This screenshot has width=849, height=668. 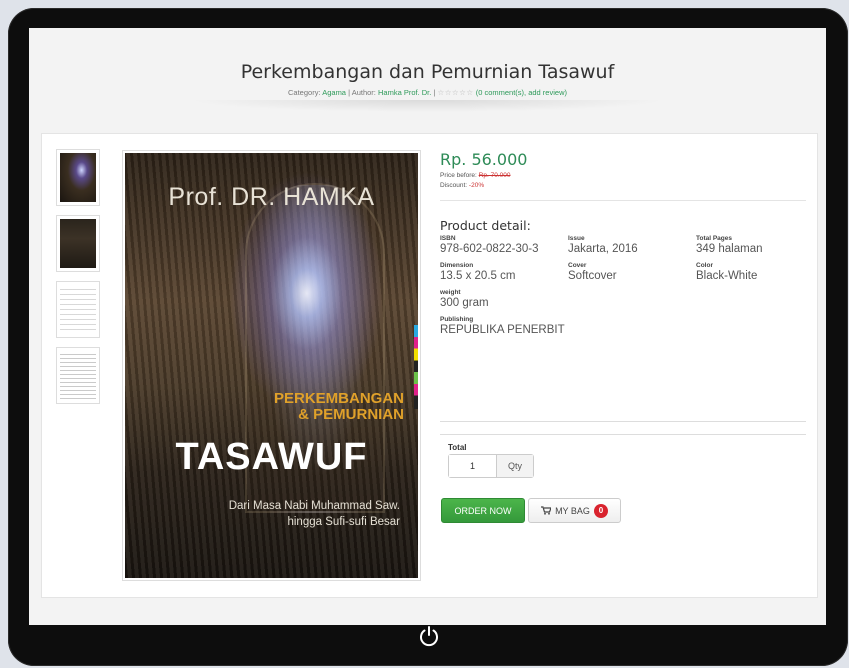 I want to click on quantity-input, so click(x=473, y=466).